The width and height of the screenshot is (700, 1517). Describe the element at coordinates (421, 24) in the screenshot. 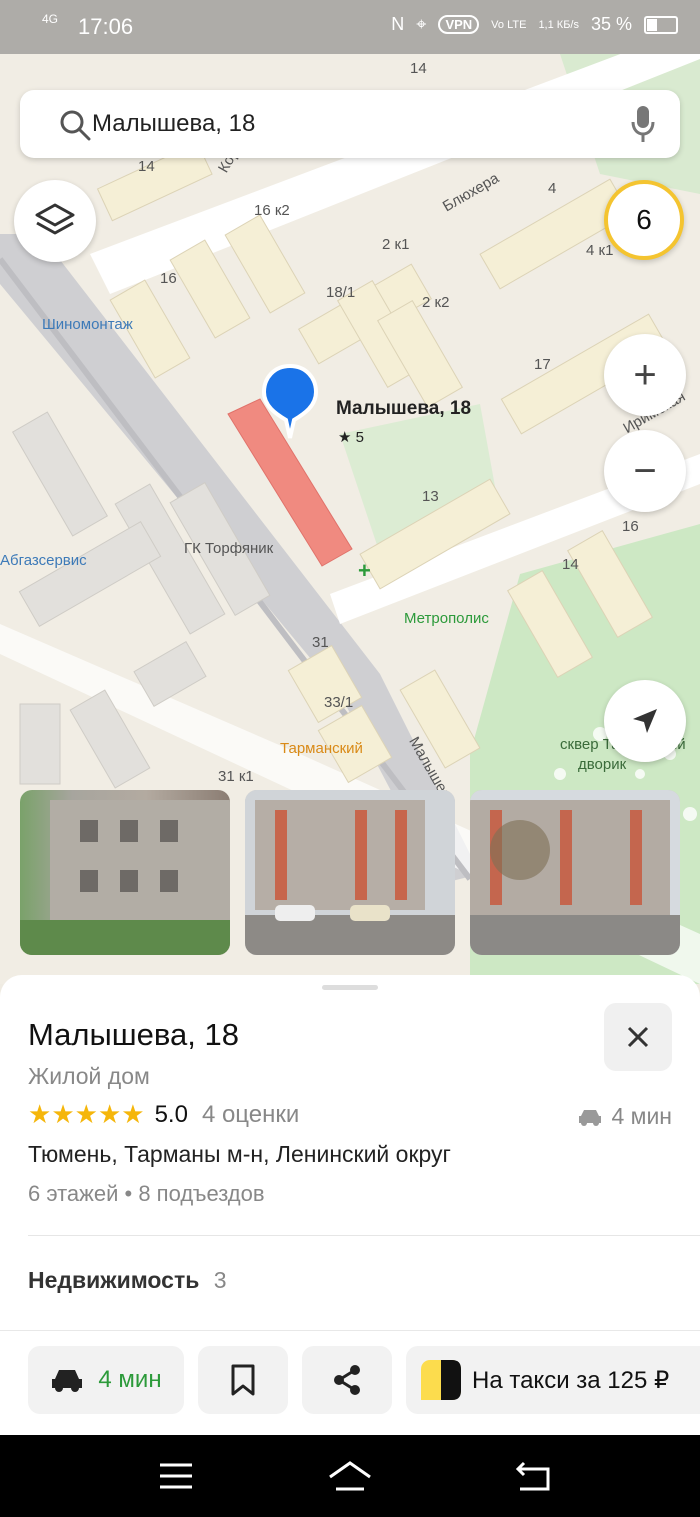

I see `location-icon: ⌖` at that location.